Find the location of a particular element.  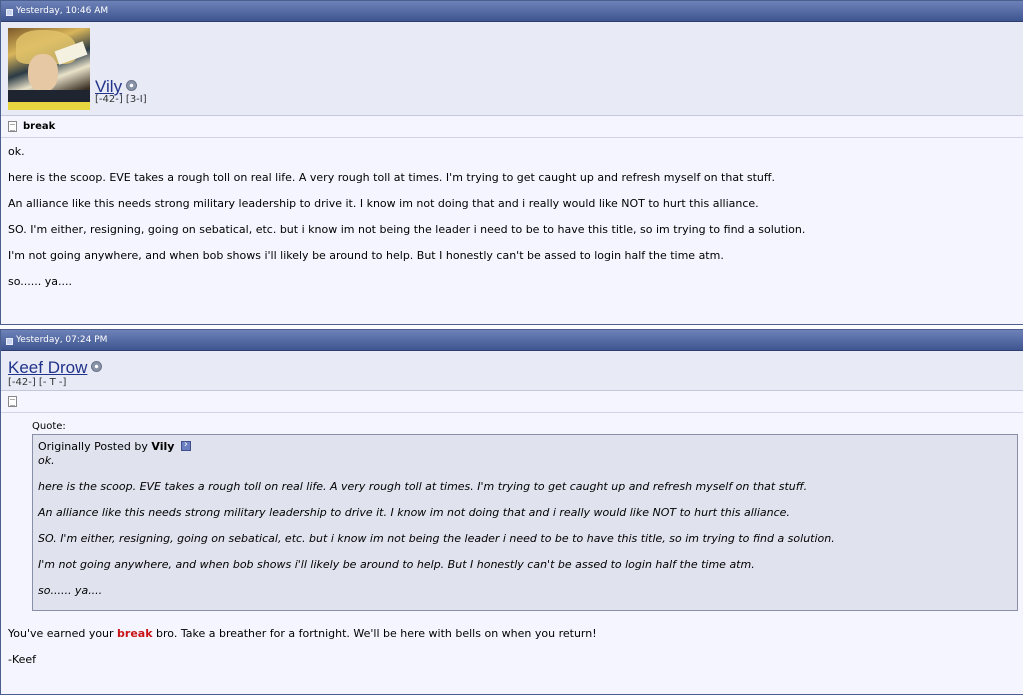

avatar is located at coordinates (49, 69).